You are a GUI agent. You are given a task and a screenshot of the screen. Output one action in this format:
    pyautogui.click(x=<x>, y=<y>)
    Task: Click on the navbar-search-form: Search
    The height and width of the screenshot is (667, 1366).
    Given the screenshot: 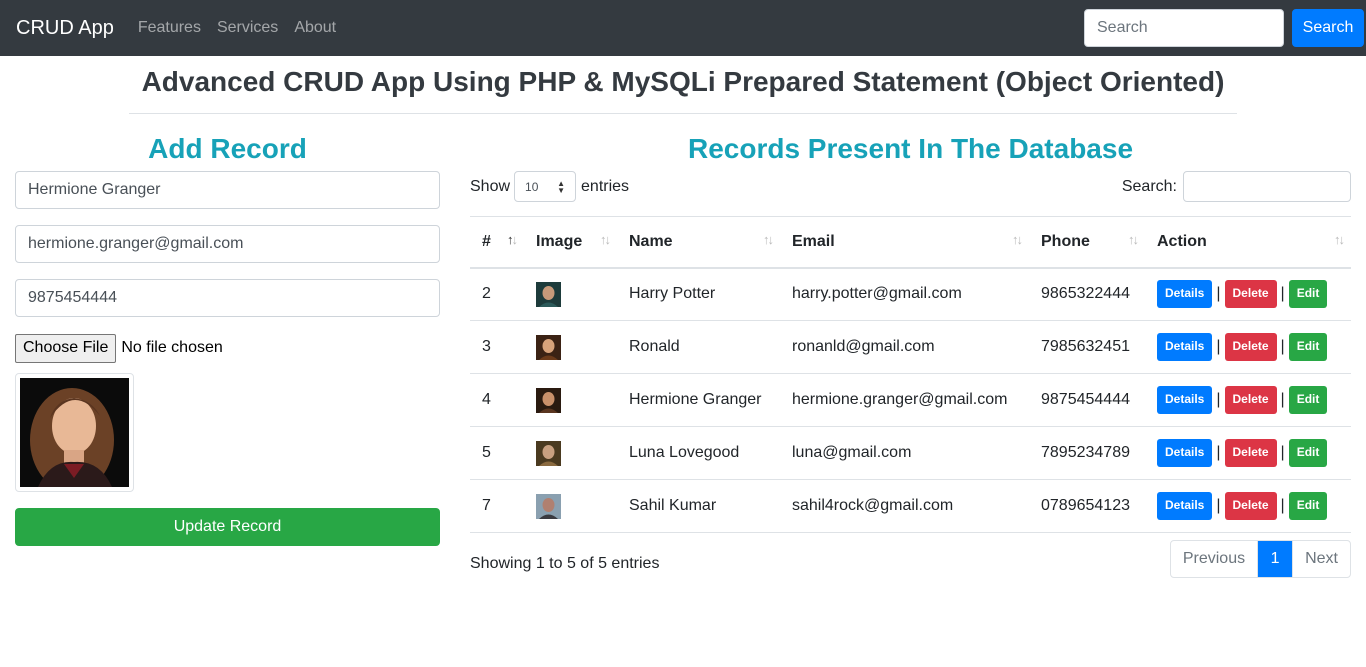 What is the action you would take?
    pyautogui.click(x=1224, y=28)
    